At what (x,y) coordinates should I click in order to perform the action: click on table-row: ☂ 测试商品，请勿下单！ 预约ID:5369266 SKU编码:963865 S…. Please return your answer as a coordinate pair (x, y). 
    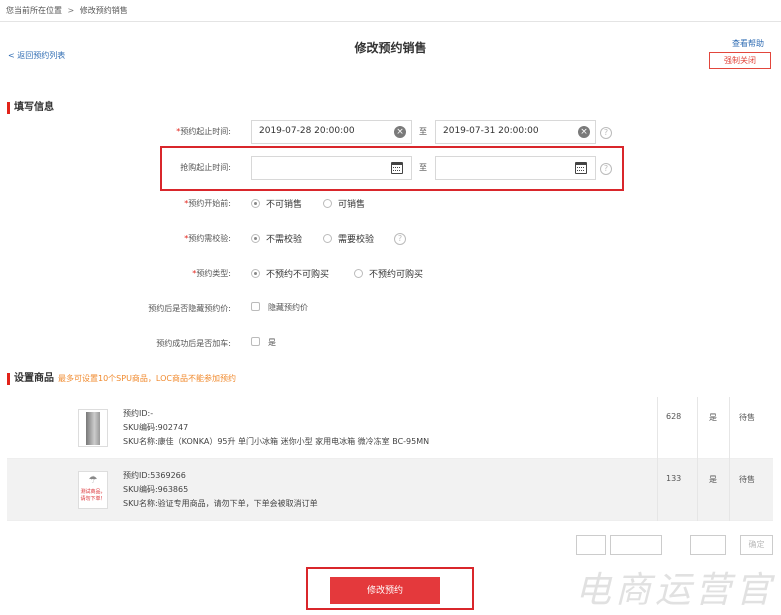
    Looking at the image, I should click on (390, 490).